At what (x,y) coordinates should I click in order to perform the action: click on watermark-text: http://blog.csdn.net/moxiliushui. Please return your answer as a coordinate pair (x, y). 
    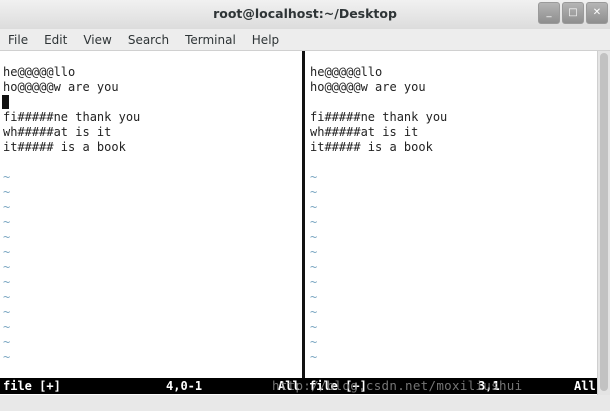
    Looking at the image, I should click on (397, 385).